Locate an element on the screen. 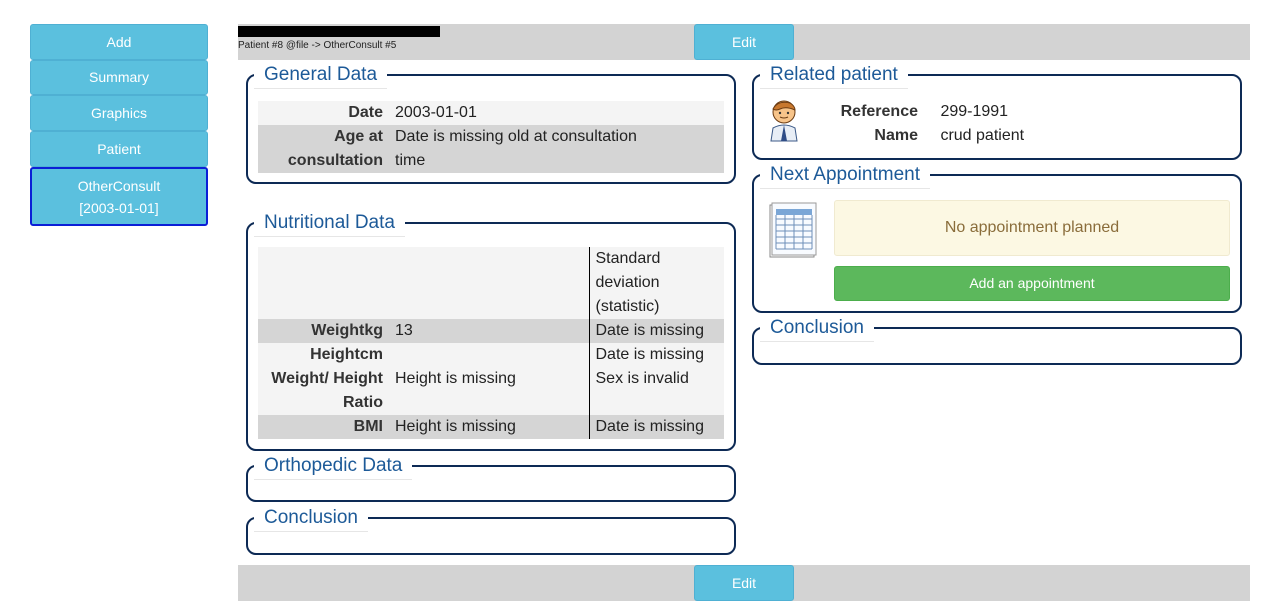  sidebar-item-add: Add is located at coordinates (119, 42).